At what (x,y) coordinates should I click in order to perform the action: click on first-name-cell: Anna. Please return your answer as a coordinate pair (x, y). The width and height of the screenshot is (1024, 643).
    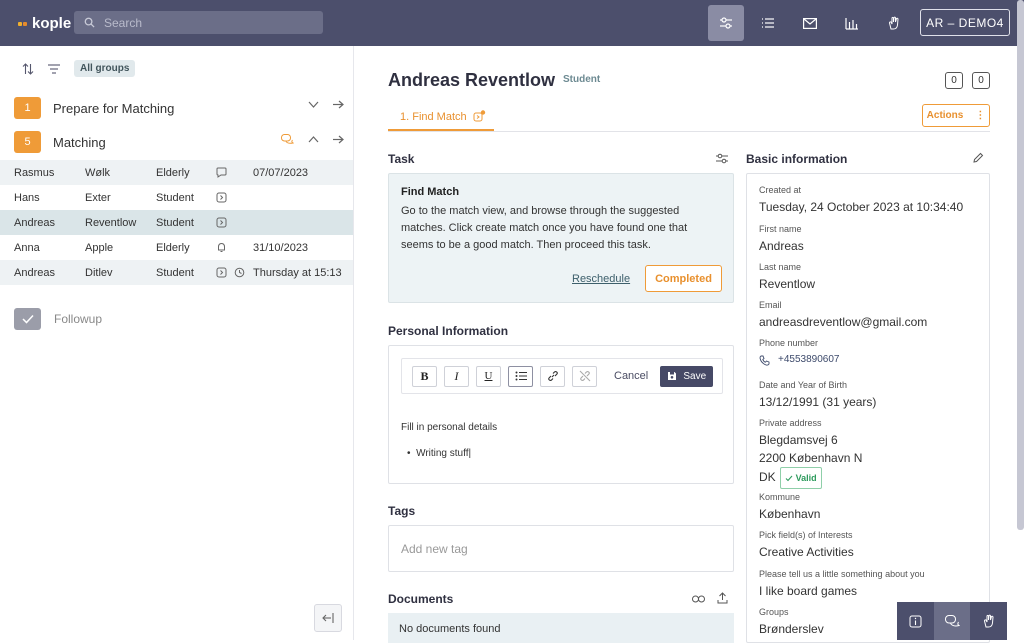
    Looking at the image, I should click on (27, 247).